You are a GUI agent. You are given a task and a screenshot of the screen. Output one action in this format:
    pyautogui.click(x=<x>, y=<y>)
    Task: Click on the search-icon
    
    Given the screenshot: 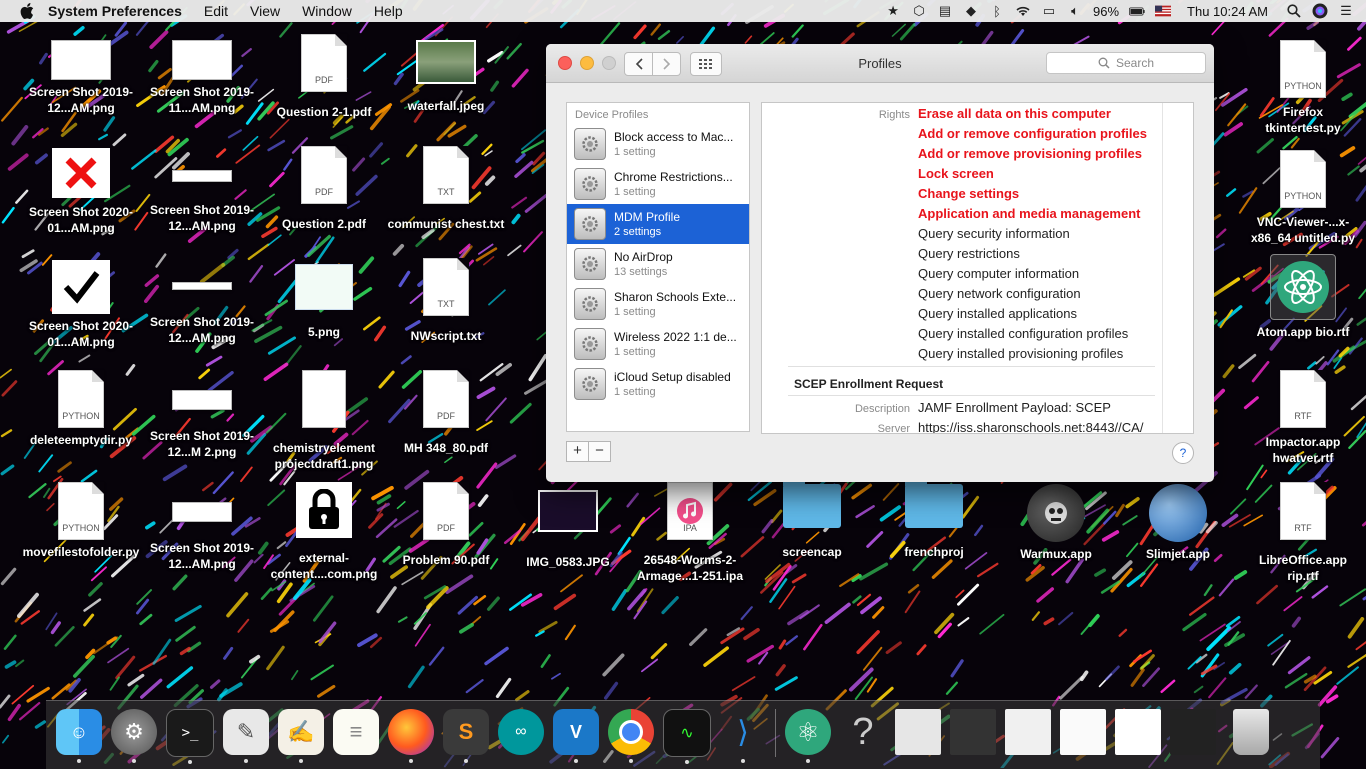 What is the action you would take?
    pyautogui.click(x=1294, y=11)
    